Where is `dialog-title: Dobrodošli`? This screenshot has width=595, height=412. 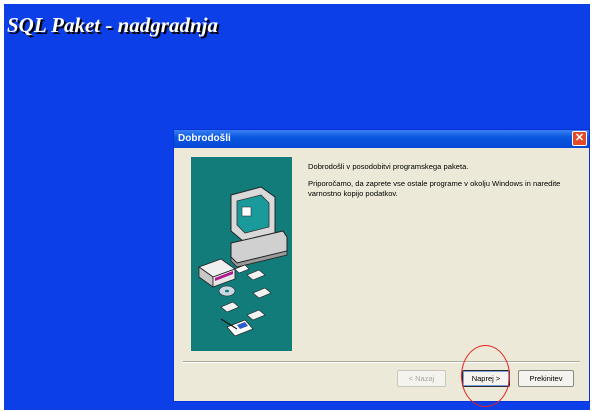
dialog-title: Dobrodošli is located at coordinates (204, 138).